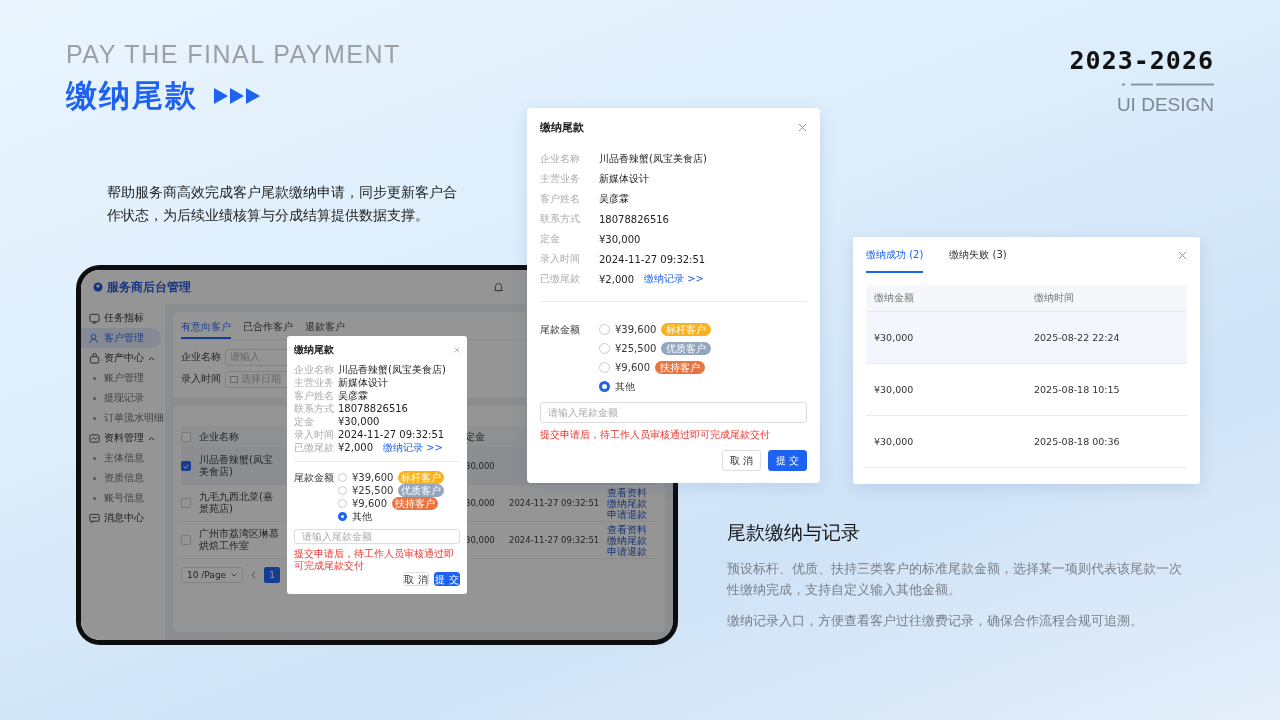 Image resolution: width=1280 pixels, height=720 pixels. Describe the element at coordinates (233, 54) in the screenshot. I see `subtitle: PAY THE FINAL PAYMENT` at that location.